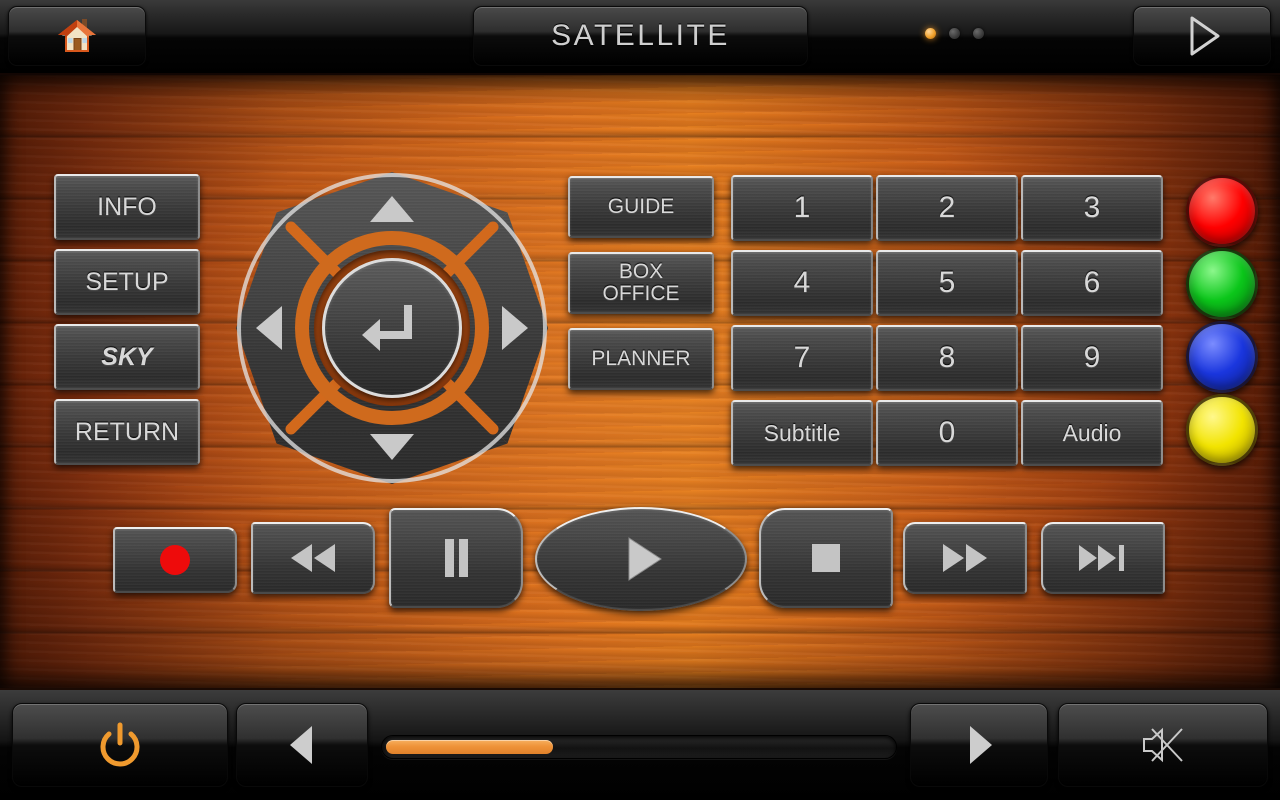 The width and height of the screenshot is (1280, 800). I want to click on top-bar: SATELLITE, so click(640, 37).